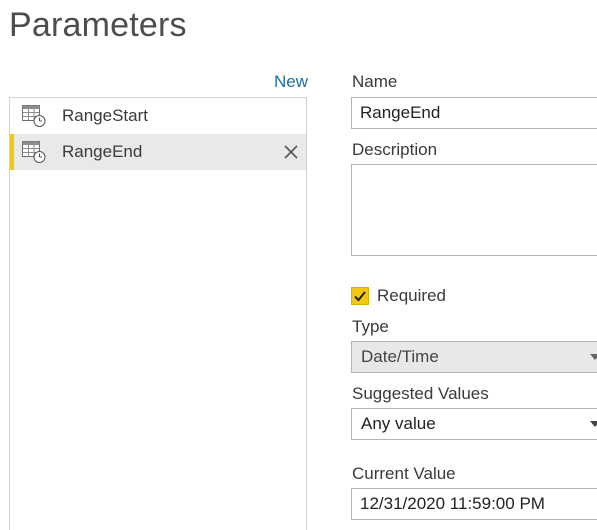 This screenshot has width=597, height=530. I want to click on suggested-values-select: Any value, so click(474, 424).